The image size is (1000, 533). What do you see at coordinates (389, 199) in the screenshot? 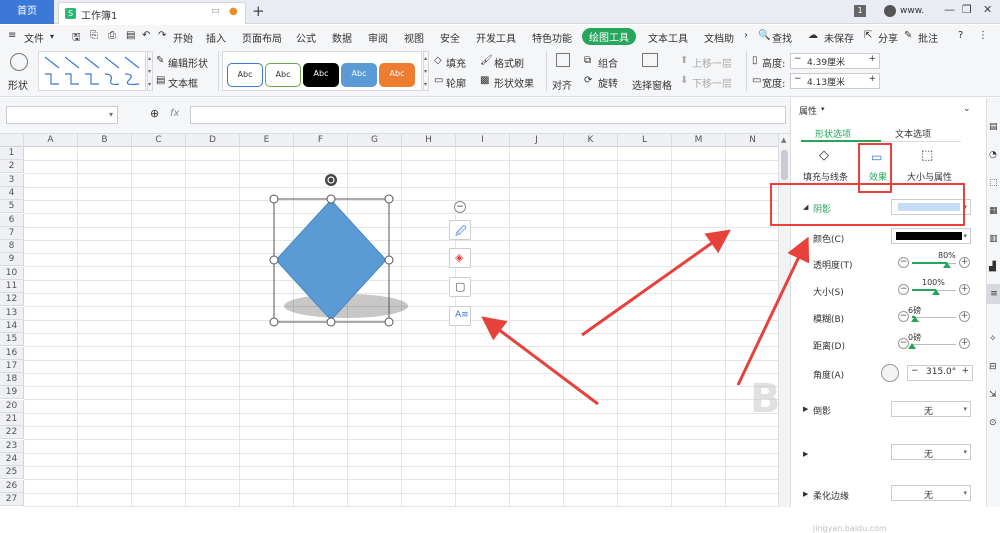
I see `resize-handle` at bounding box center [389, 199].